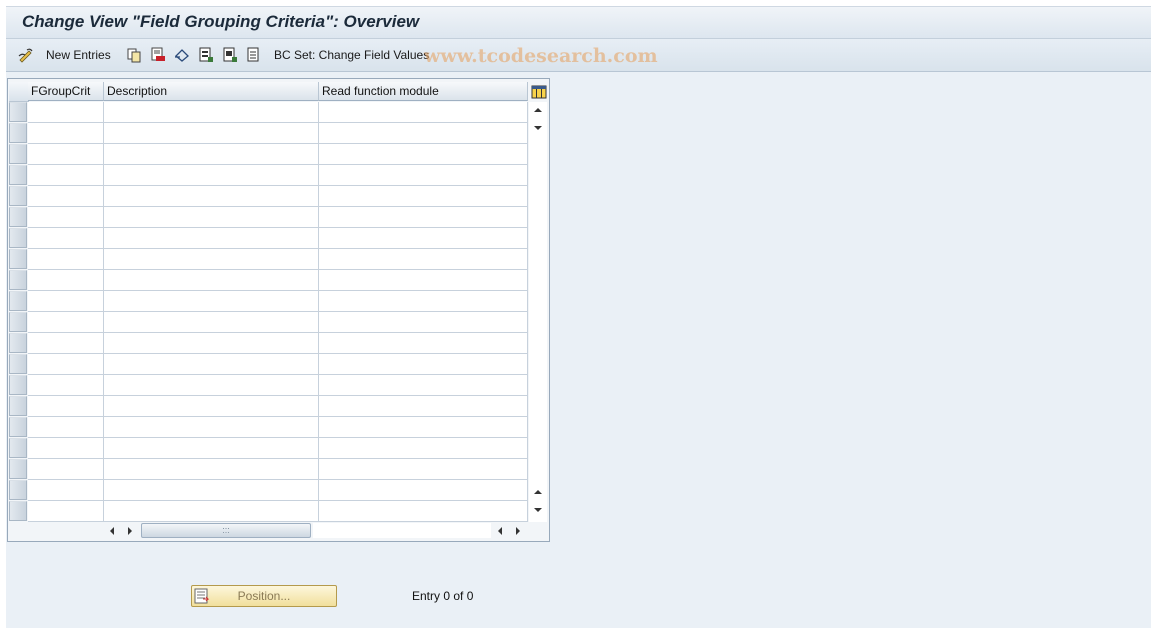  What do you see at coordinates (226, 530) in the screenshot?
I see `horizontal-scroll-thumb: :::` at bounding box center [226, 530].